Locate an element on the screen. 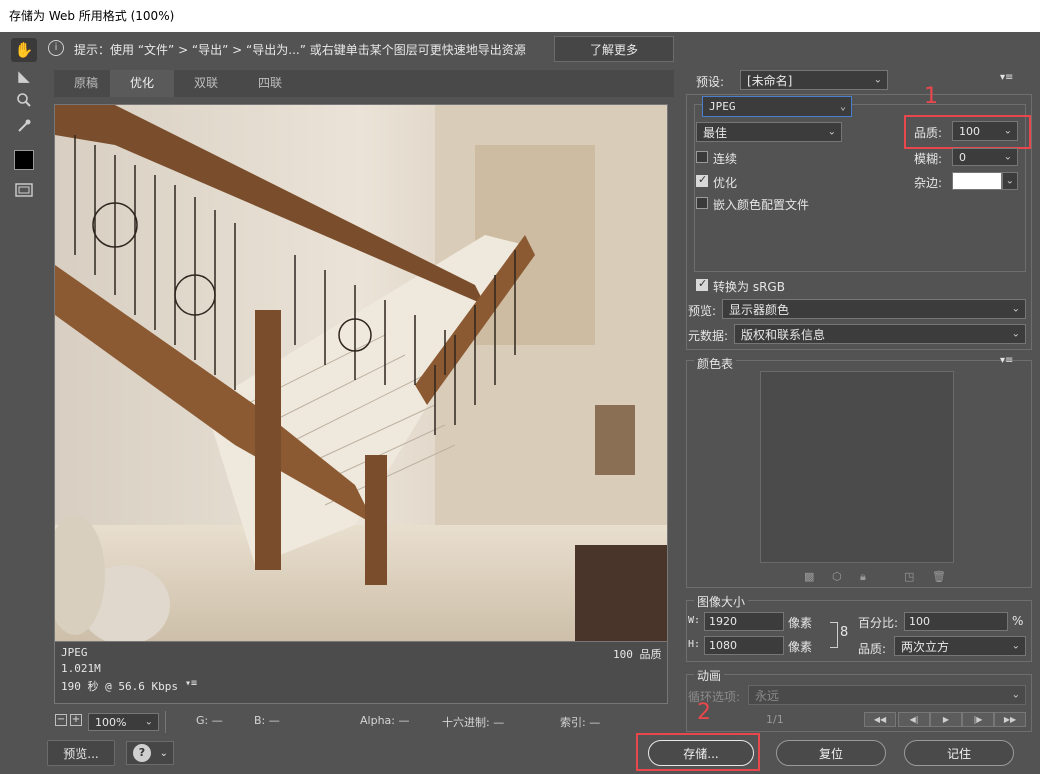  preview-mode-value: 显示器颜色 is located at coordinates (759, 309).